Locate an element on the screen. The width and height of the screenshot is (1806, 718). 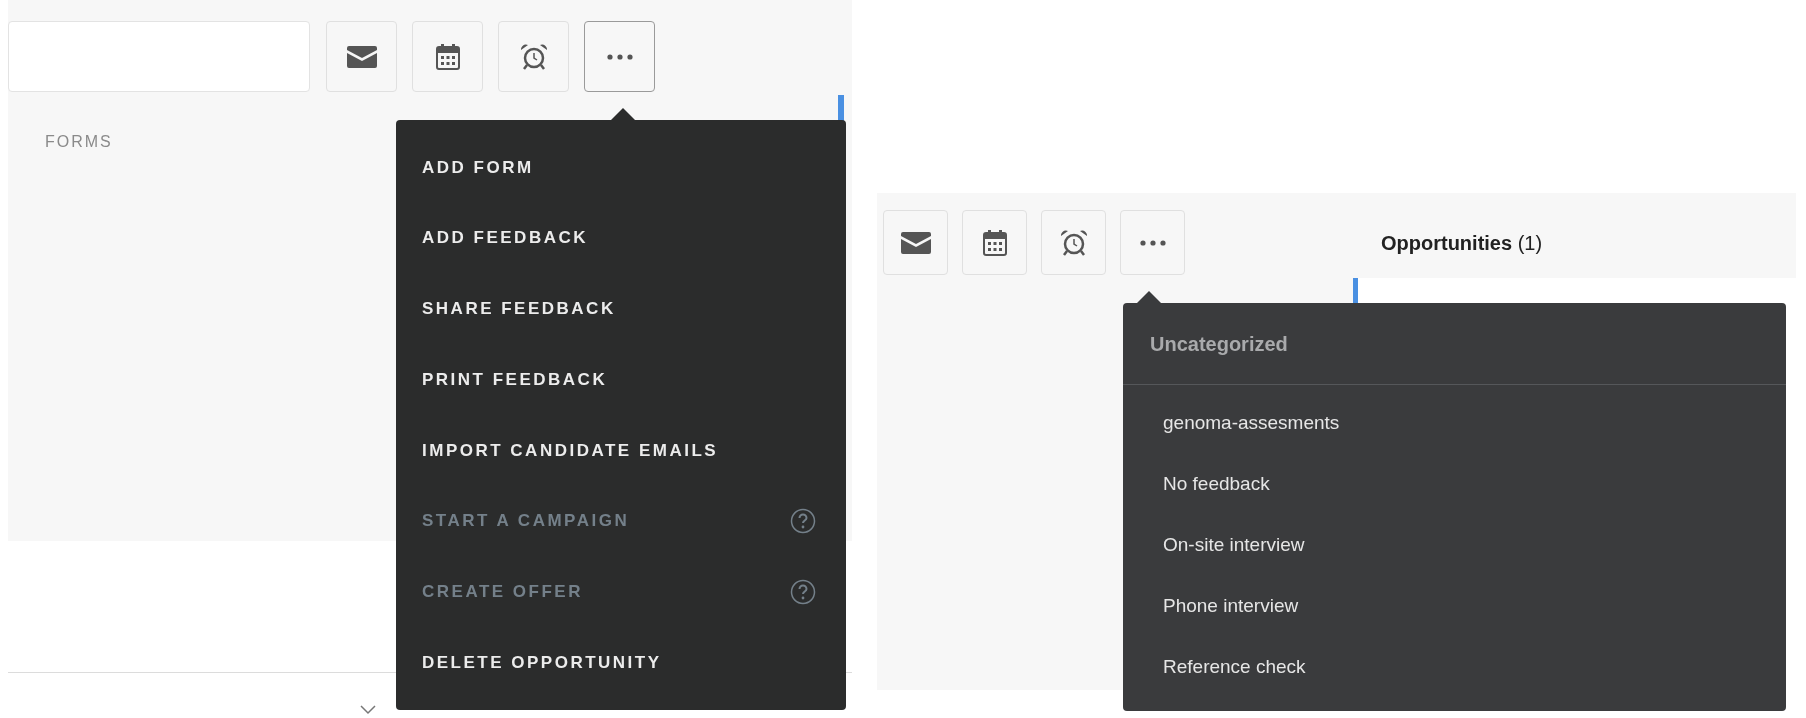
menu-item: ADD FORM is located at coordinates (478, 167).